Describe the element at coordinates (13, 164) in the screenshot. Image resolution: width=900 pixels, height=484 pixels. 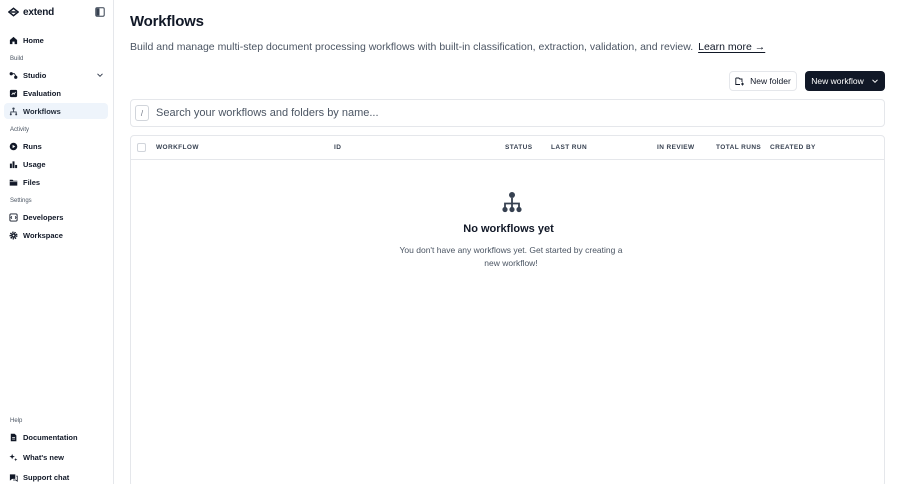
I see `bar-chart-icon` at that location.